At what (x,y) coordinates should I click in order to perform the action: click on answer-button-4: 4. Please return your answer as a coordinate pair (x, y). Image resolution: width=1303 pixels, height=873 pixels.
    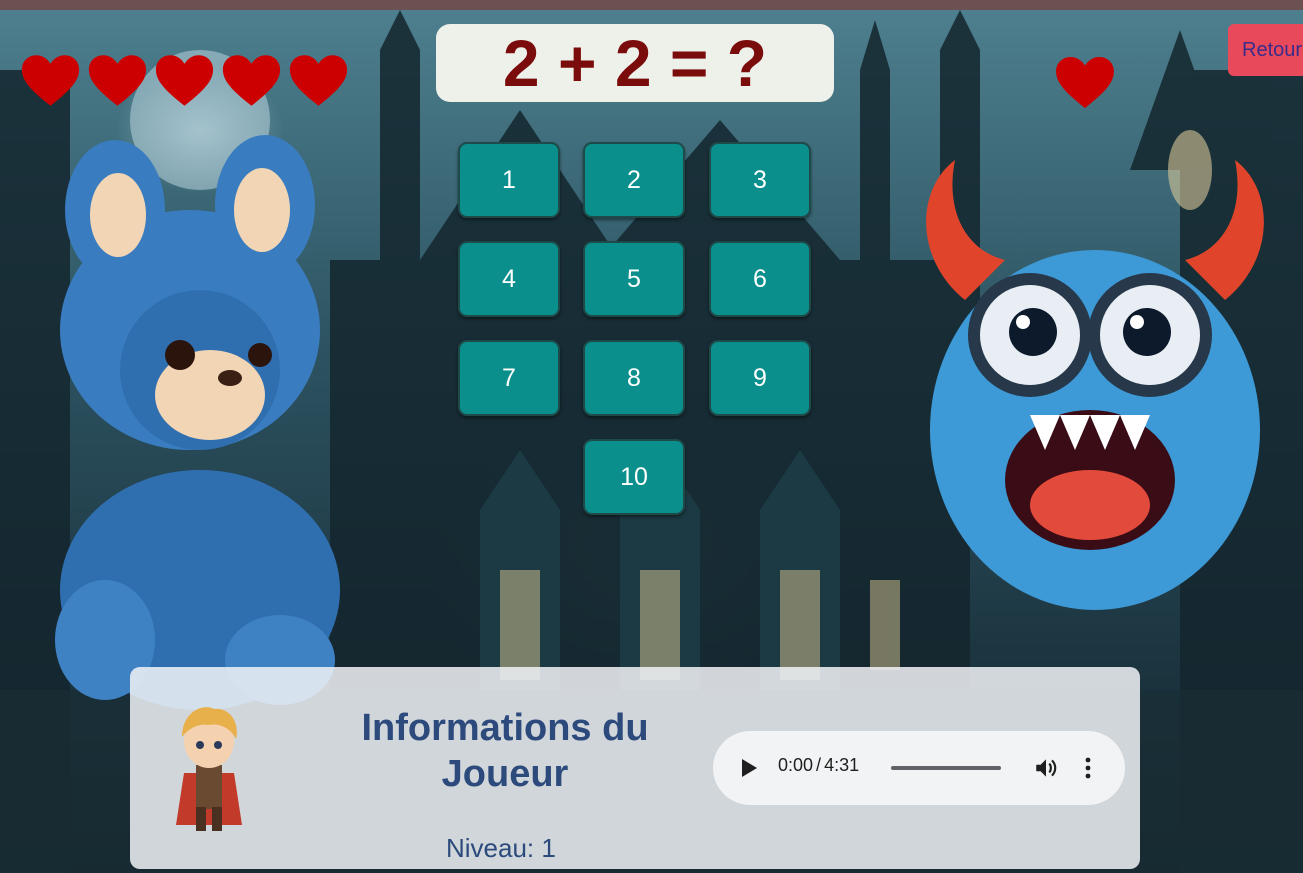
    Looking at the image, I should click on (509, 279).